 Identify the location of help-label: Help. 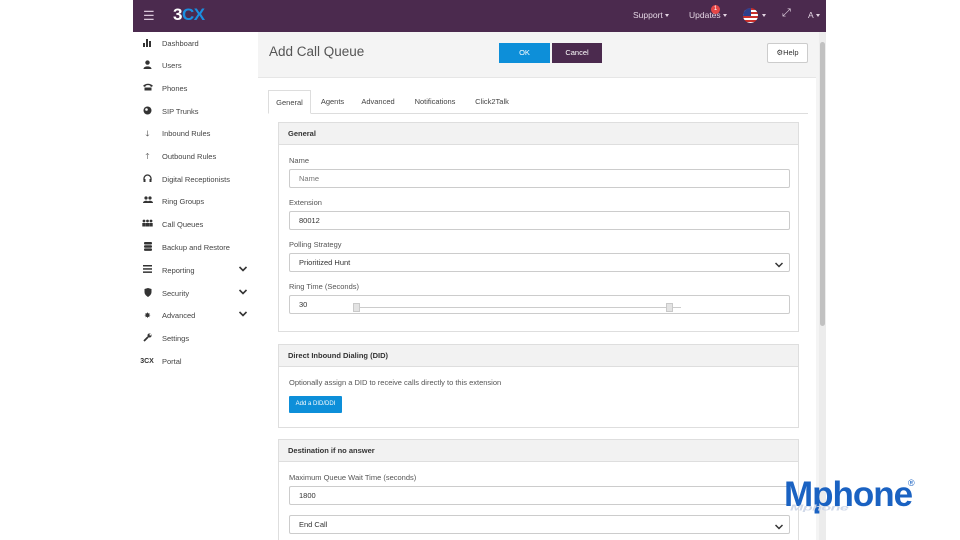
(791, 52).